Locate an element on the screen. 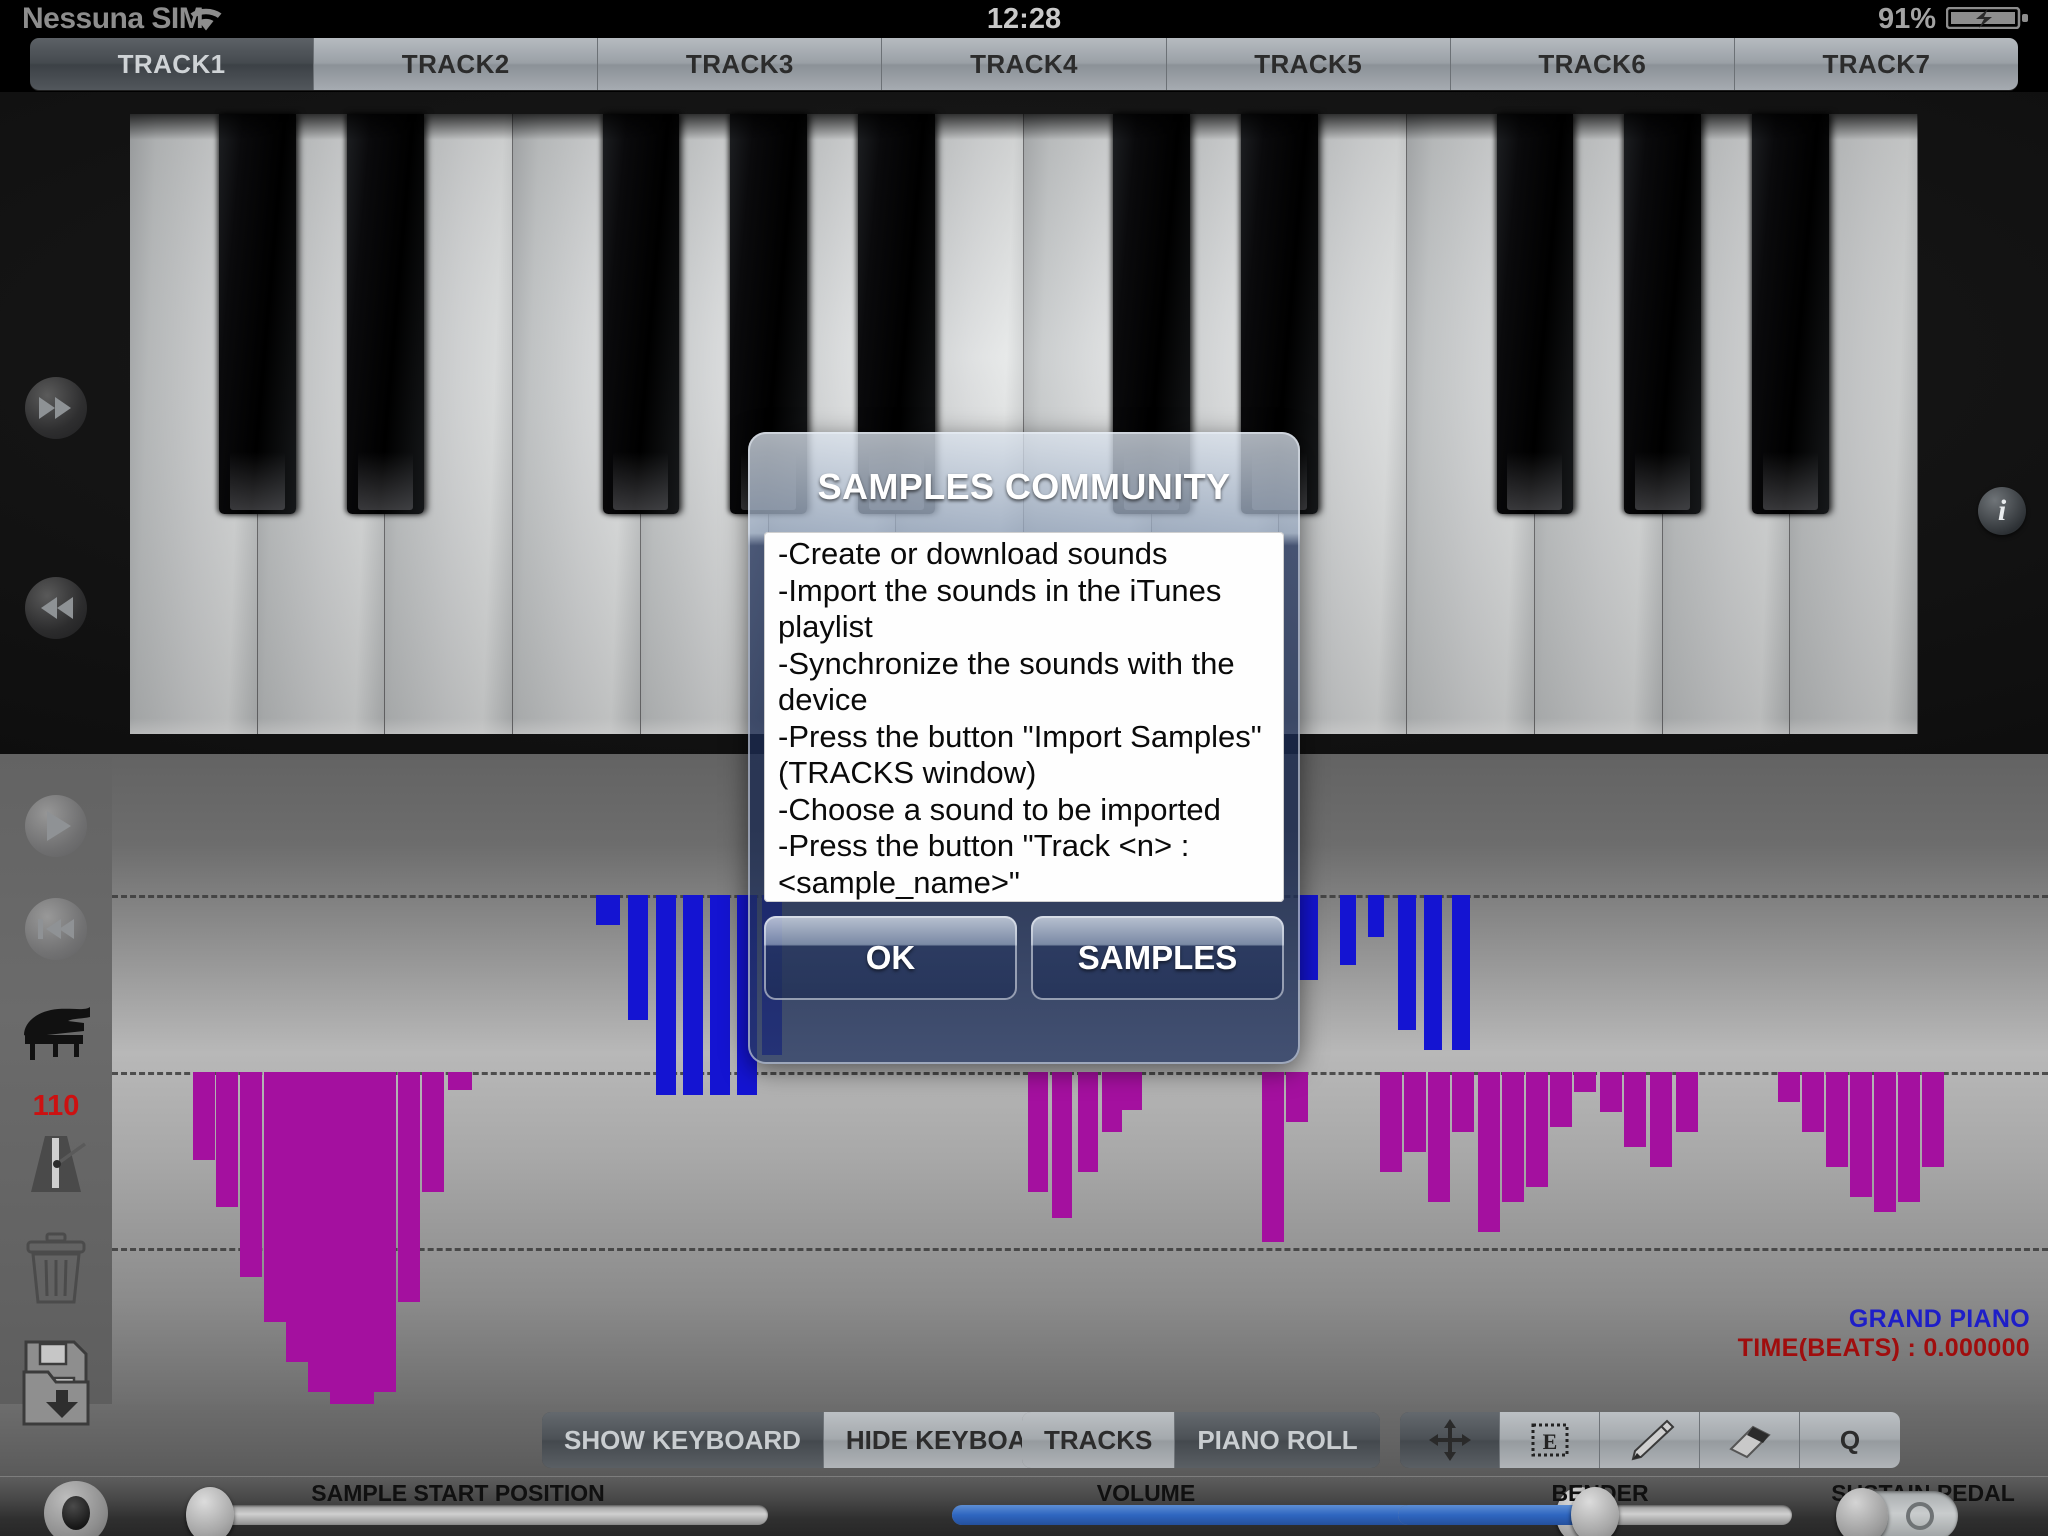 Image resolution: width=2048 pixels, height=1536 pixels. rewind-to-start-icon is located at coordinates (56, 929).